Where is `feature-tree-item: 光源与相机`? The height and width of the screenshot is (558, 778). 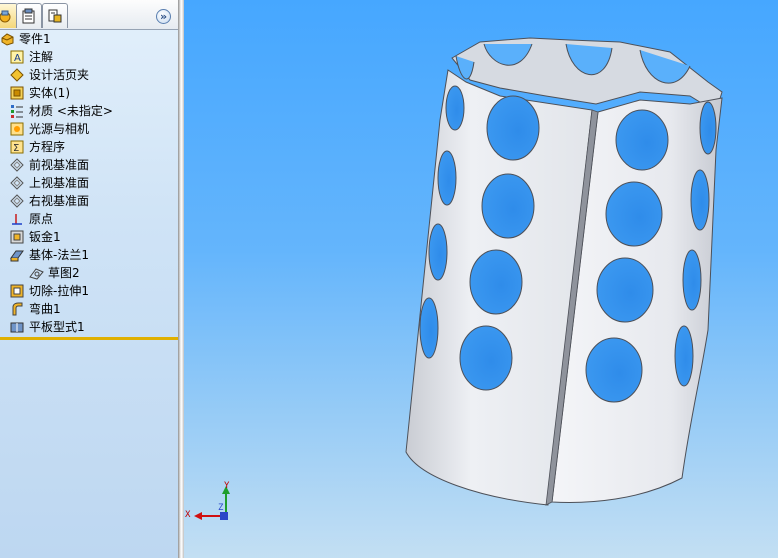
feature-tree-item: 光源与相机 is located at coordinates (89, 129).